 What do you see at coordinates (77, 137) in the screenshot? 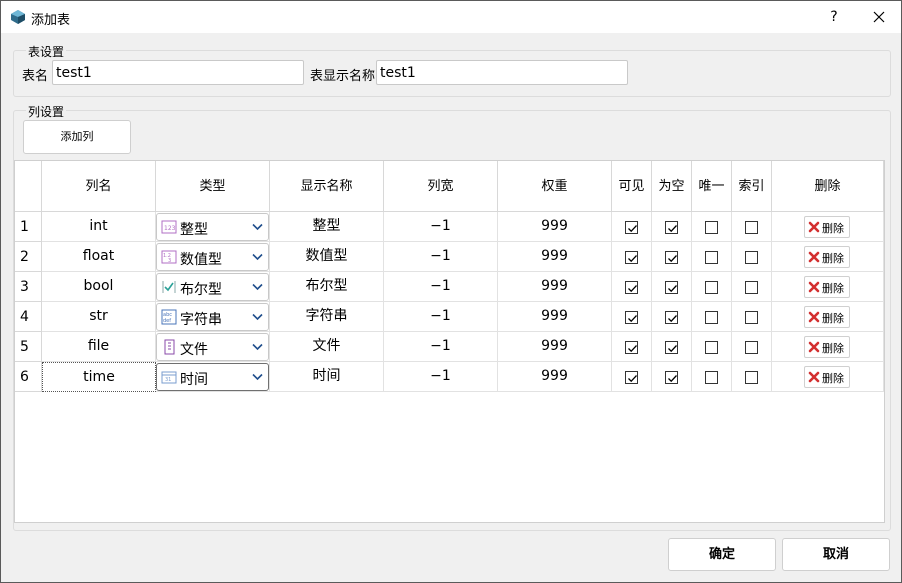
I see `add-column-button: 添加列` at bounding box center [77, 137].